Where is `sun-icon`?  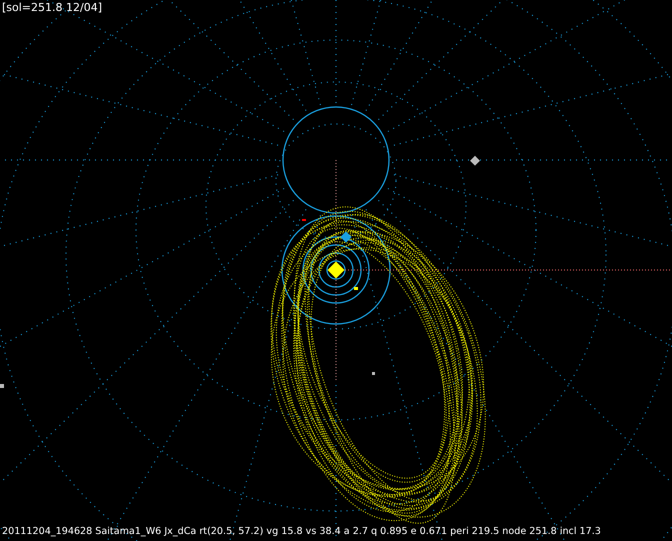 sun-icon is located at coordinates (336, 270).